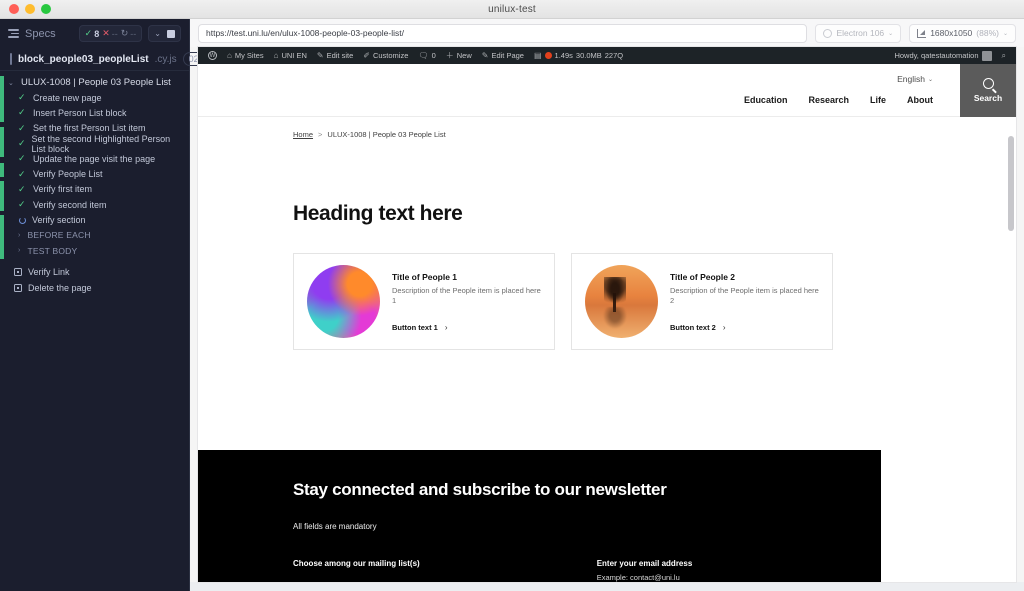  I want to click on window-titlebar: unilux-test, so click(512, 9).